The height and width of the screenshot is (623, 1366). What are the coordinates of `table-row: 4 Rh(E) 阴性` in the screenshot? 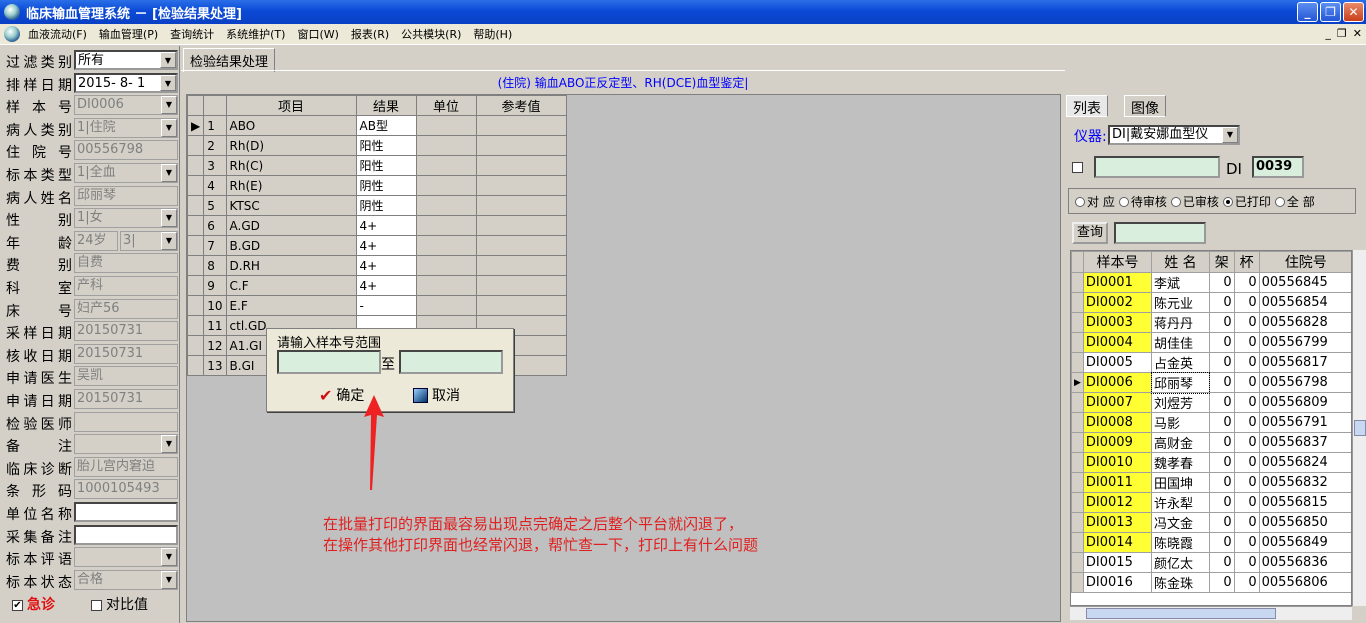 It's located at (376, 185).